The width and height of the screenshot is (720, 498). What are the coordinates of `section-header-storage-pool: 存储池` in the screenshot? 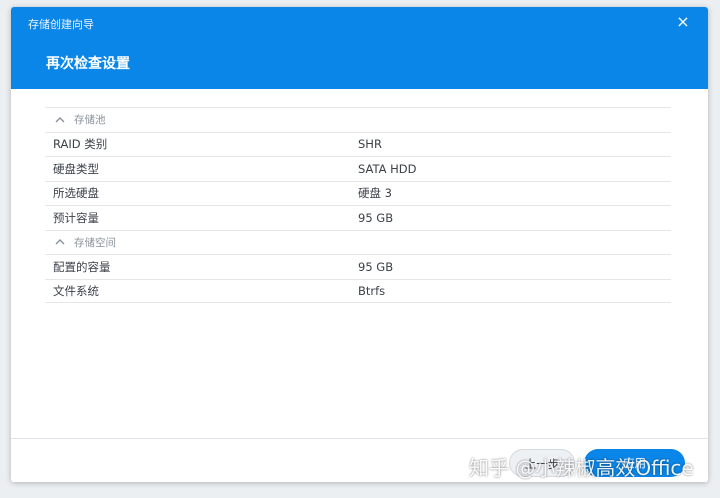 It's located at (358, 119).